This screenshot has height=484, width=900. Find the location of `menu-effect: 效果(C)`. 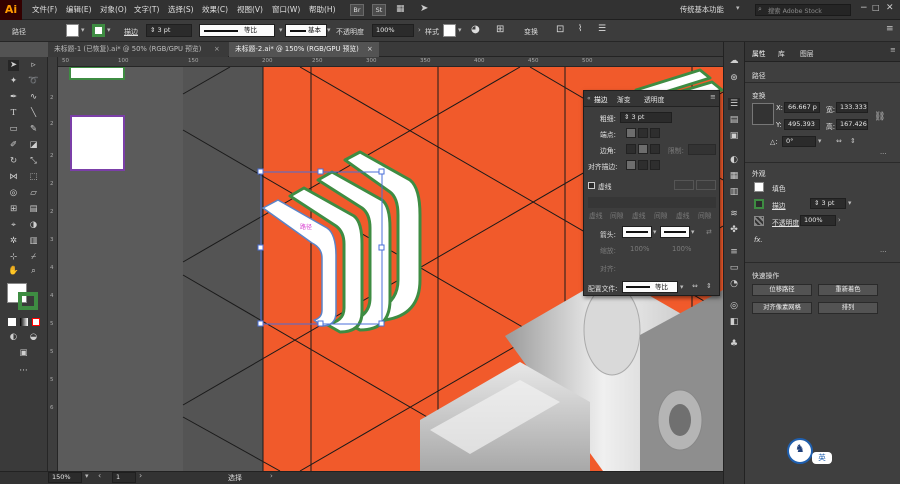

menu-effect: 效果(C) is located at coordinates (215, 10).